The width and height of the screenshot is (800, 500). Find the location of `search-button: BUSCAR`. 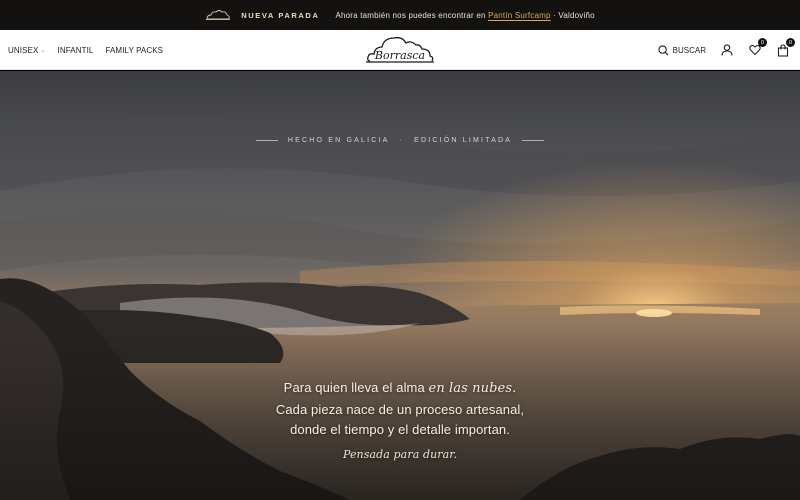

search-button: BUSCAR is located at coordinates (682, 50).